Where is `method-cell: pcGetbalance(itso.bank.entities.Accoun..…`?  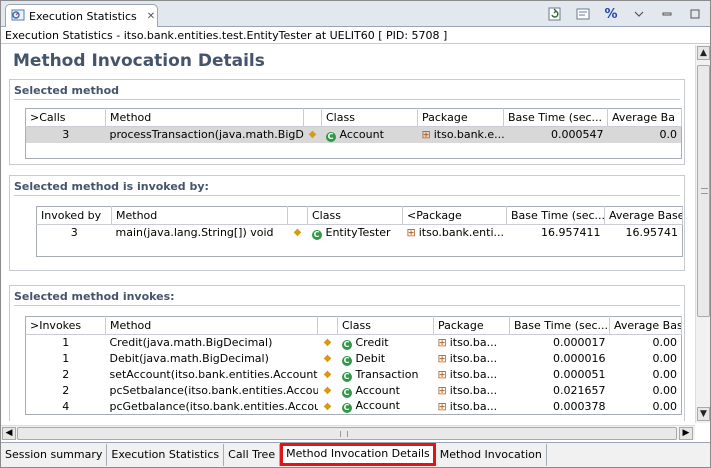
method-cell: pcGetbalance(itso.bank.entities.Accoun..… is located at coordinates (213, 406).